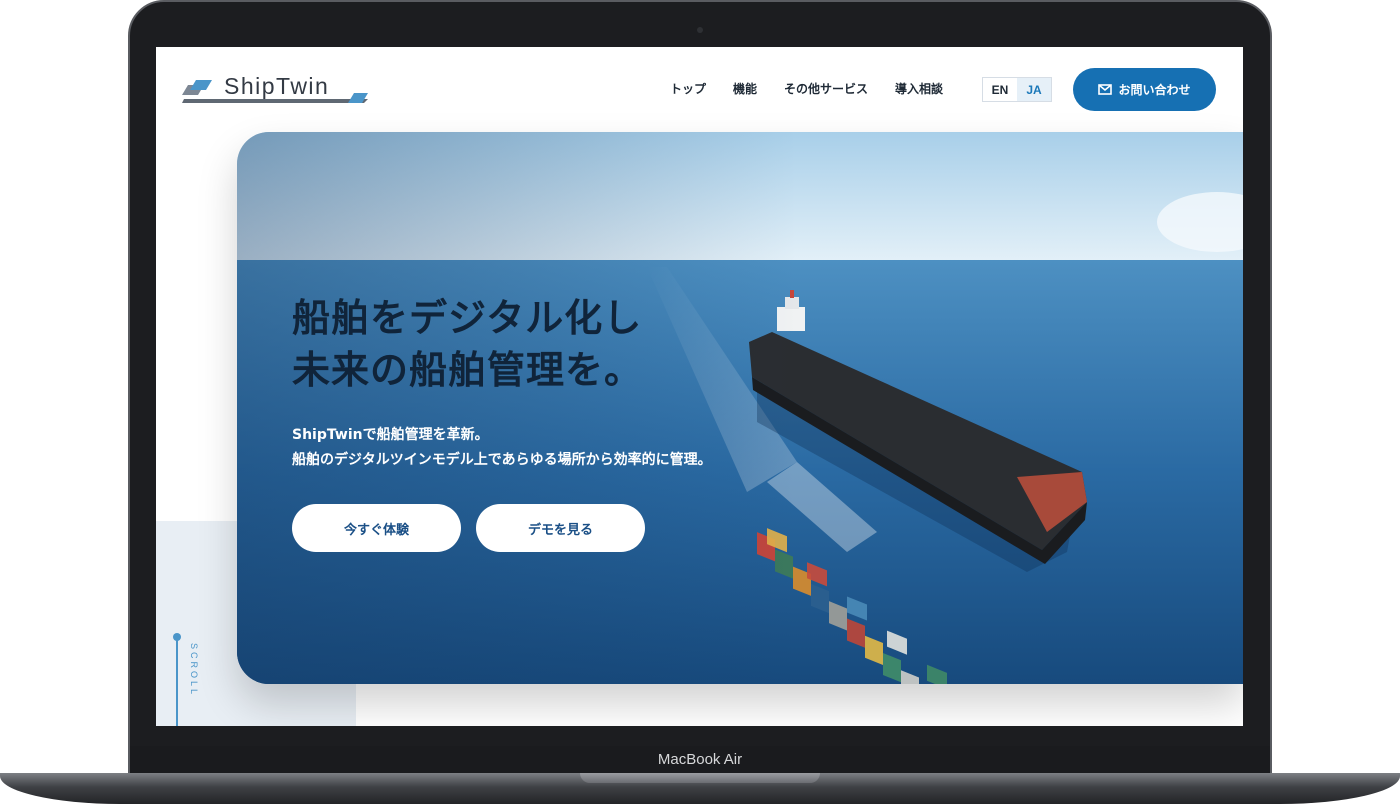 Image resolution: width=1400 pixels, height=804 pixels. What do you see at coordinates (700, 759) in the screenshot?
I see `device-label: MacBook Air` at bounding box center [700, 759].